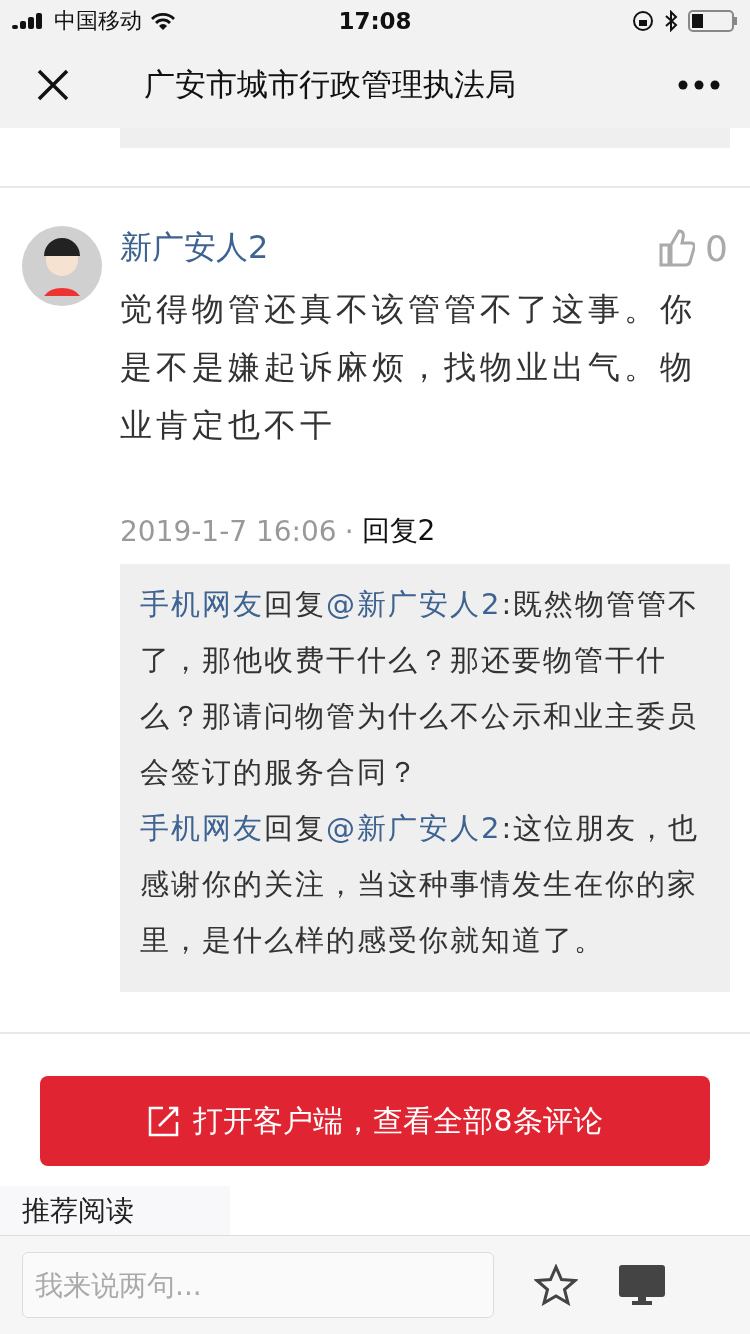 Image resolution: width=750 pixels, height=1334 pixels. Describe the element at coordinates (677, 248) in the screenshot. I see `thumbs-up-icon` at that location.